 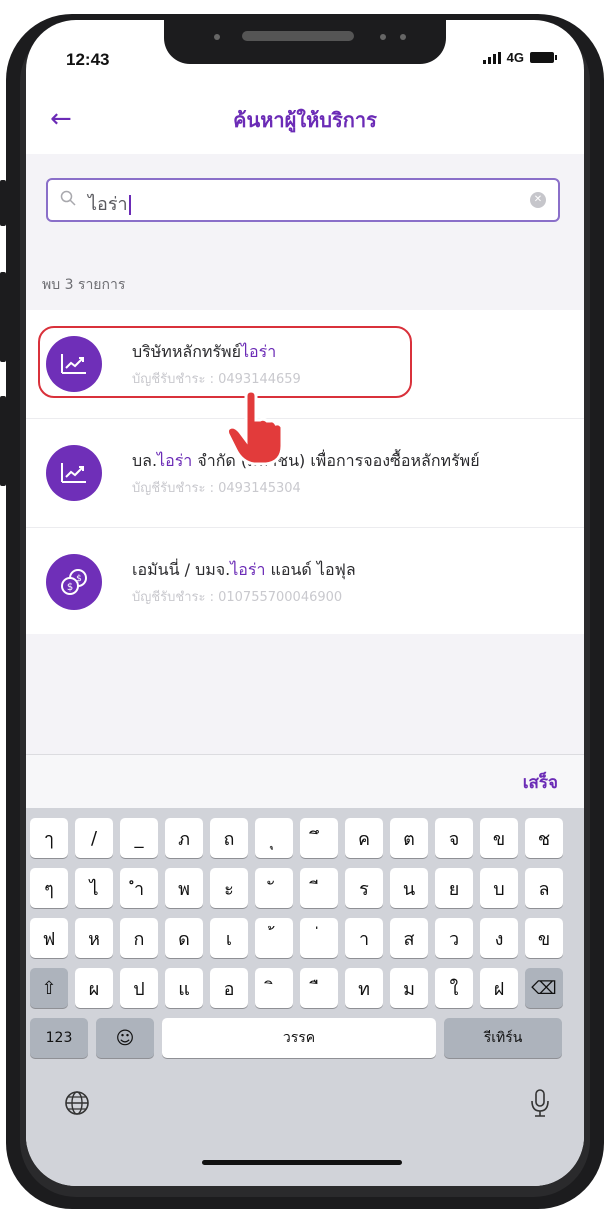 I want to click on key: อ, so click(x=229, y=988).